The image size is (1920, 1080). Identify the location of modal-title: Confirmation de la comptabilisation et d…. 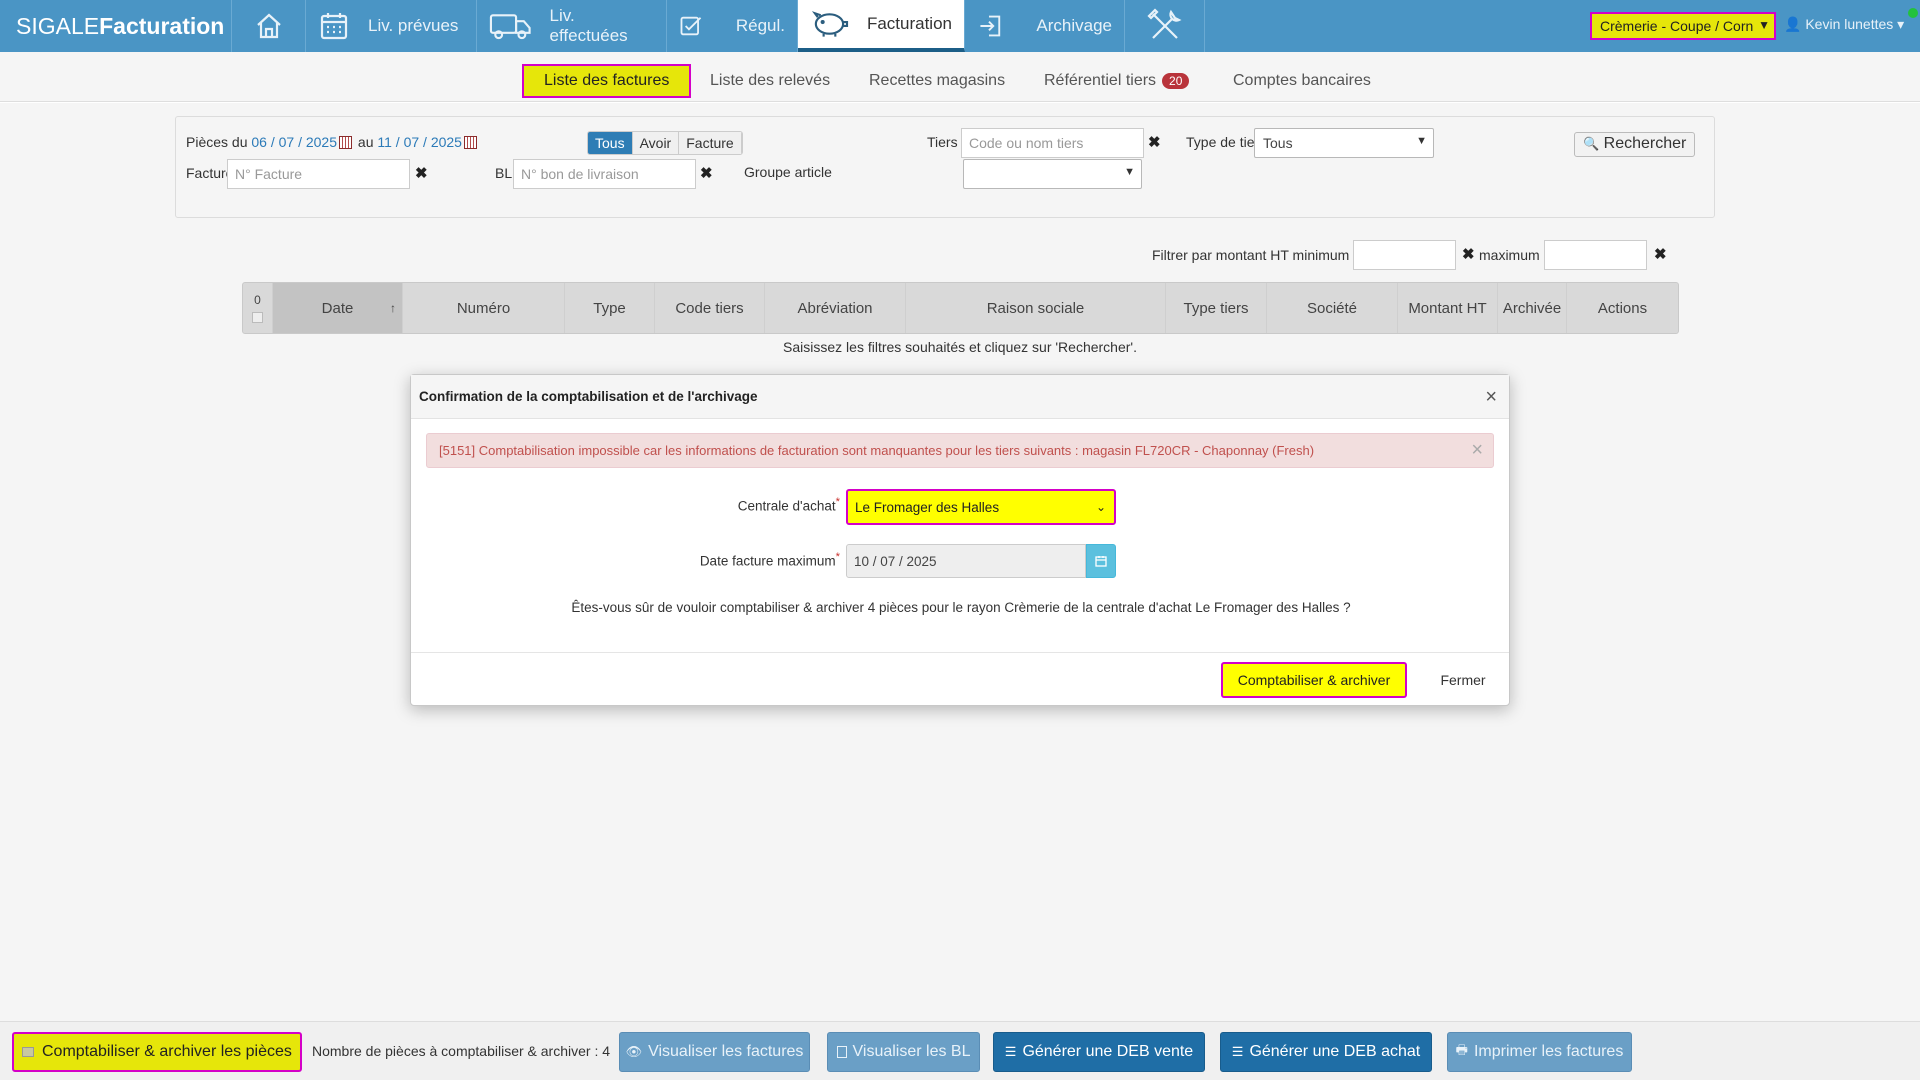
(960, 397).